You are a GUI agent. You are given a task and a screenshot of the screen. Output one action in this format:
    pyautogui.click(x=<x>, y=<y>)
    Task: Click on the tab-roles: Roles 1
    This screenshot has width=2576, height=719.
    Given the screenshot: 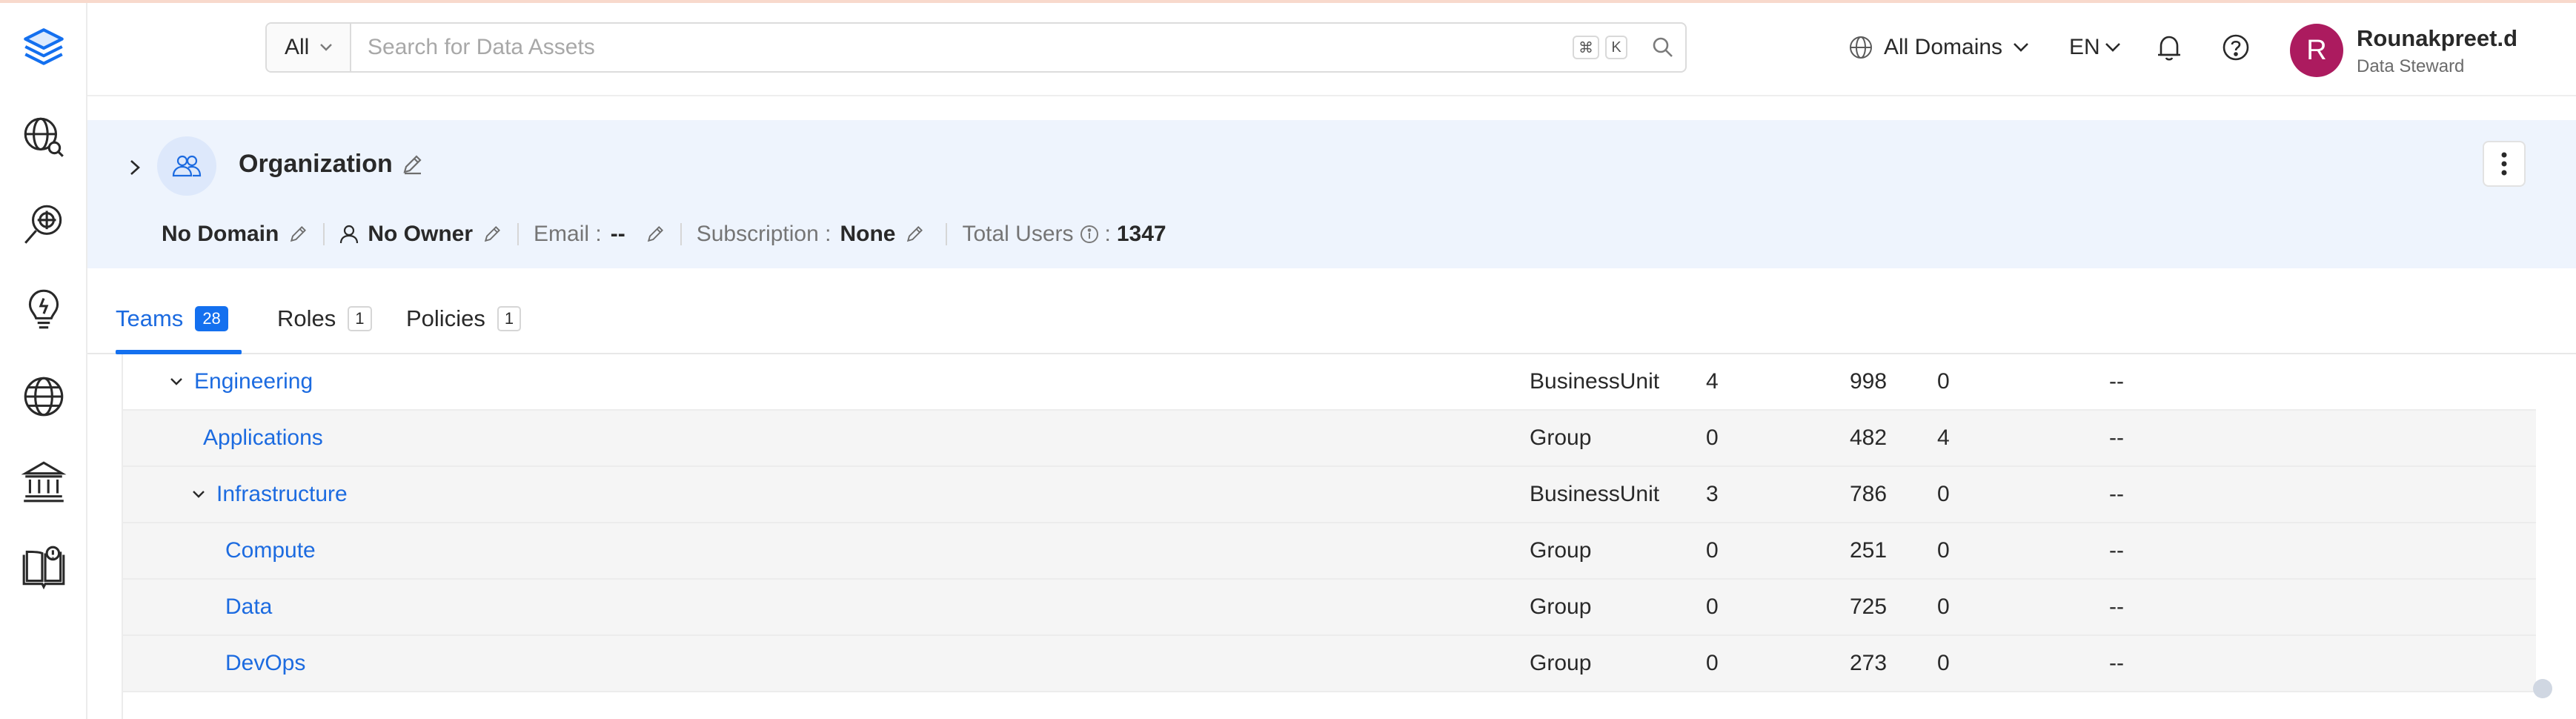 What is the action you would take?
    pyautogui.click(x=324, y=319)
    